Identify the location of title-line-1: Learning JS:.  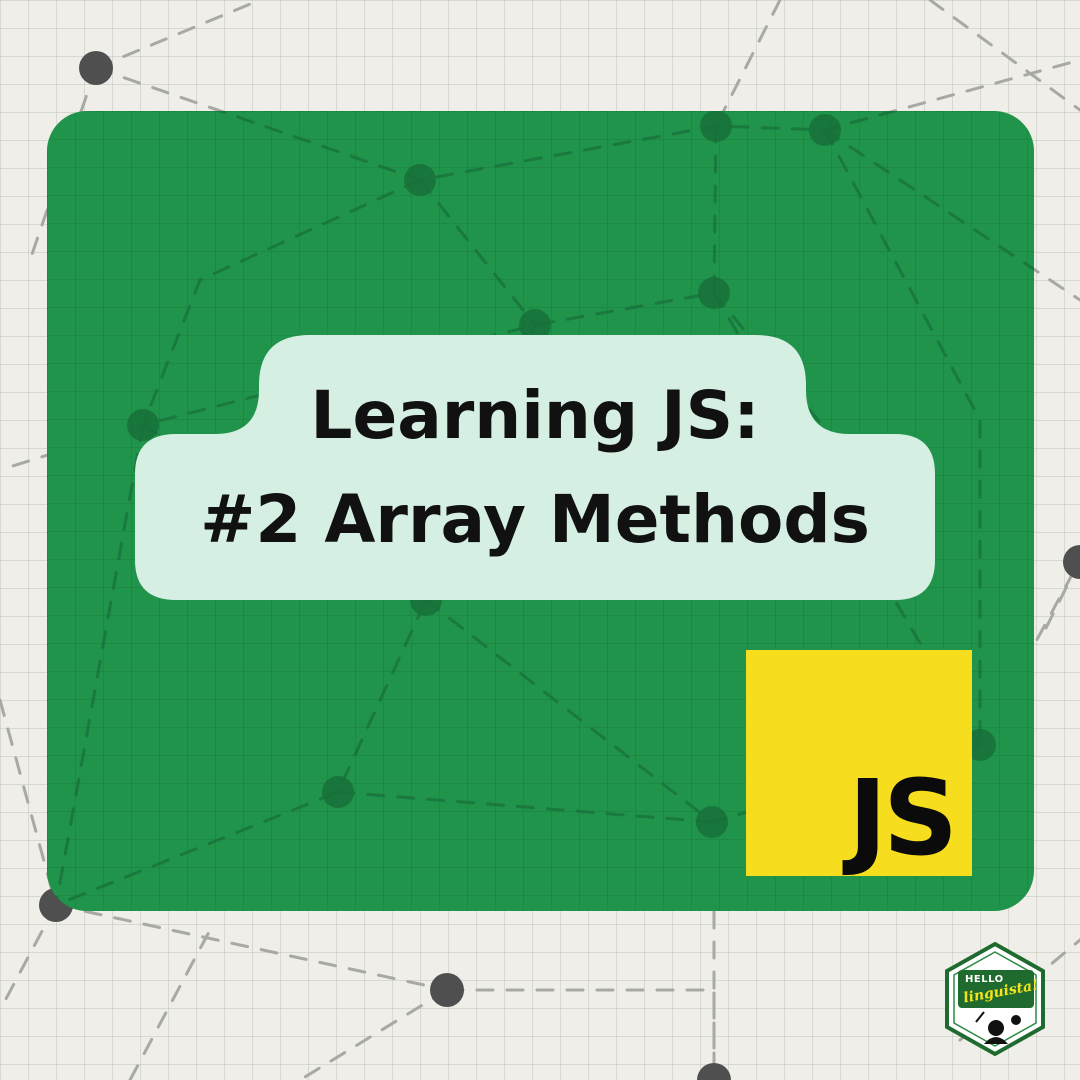
(535, 415).